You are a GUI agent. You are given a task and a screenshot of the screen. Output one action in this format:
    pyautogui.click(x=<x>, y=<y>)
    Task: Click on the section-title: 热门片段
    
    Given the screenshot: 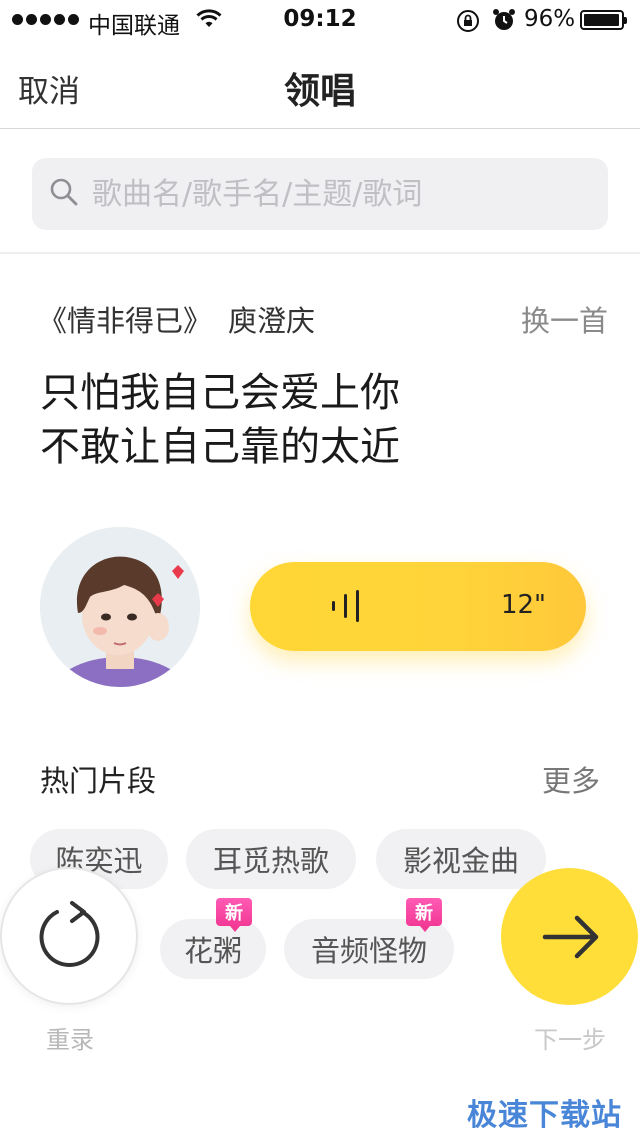 What is the action you would take?
    pyautogui.click(x=98, y=781)
    